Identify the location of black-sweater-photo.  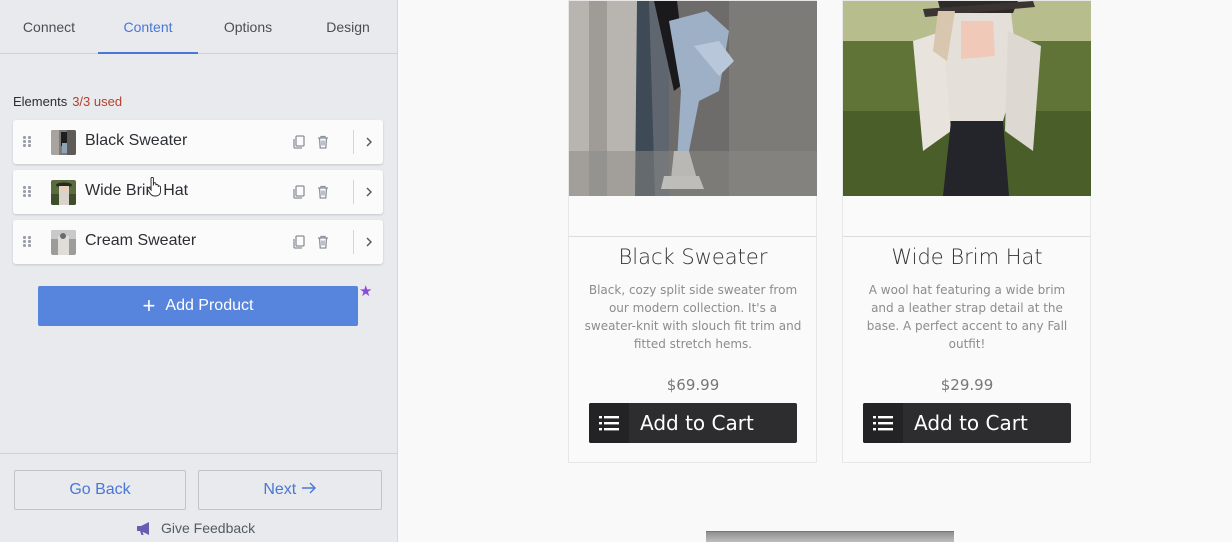
(693, 98).